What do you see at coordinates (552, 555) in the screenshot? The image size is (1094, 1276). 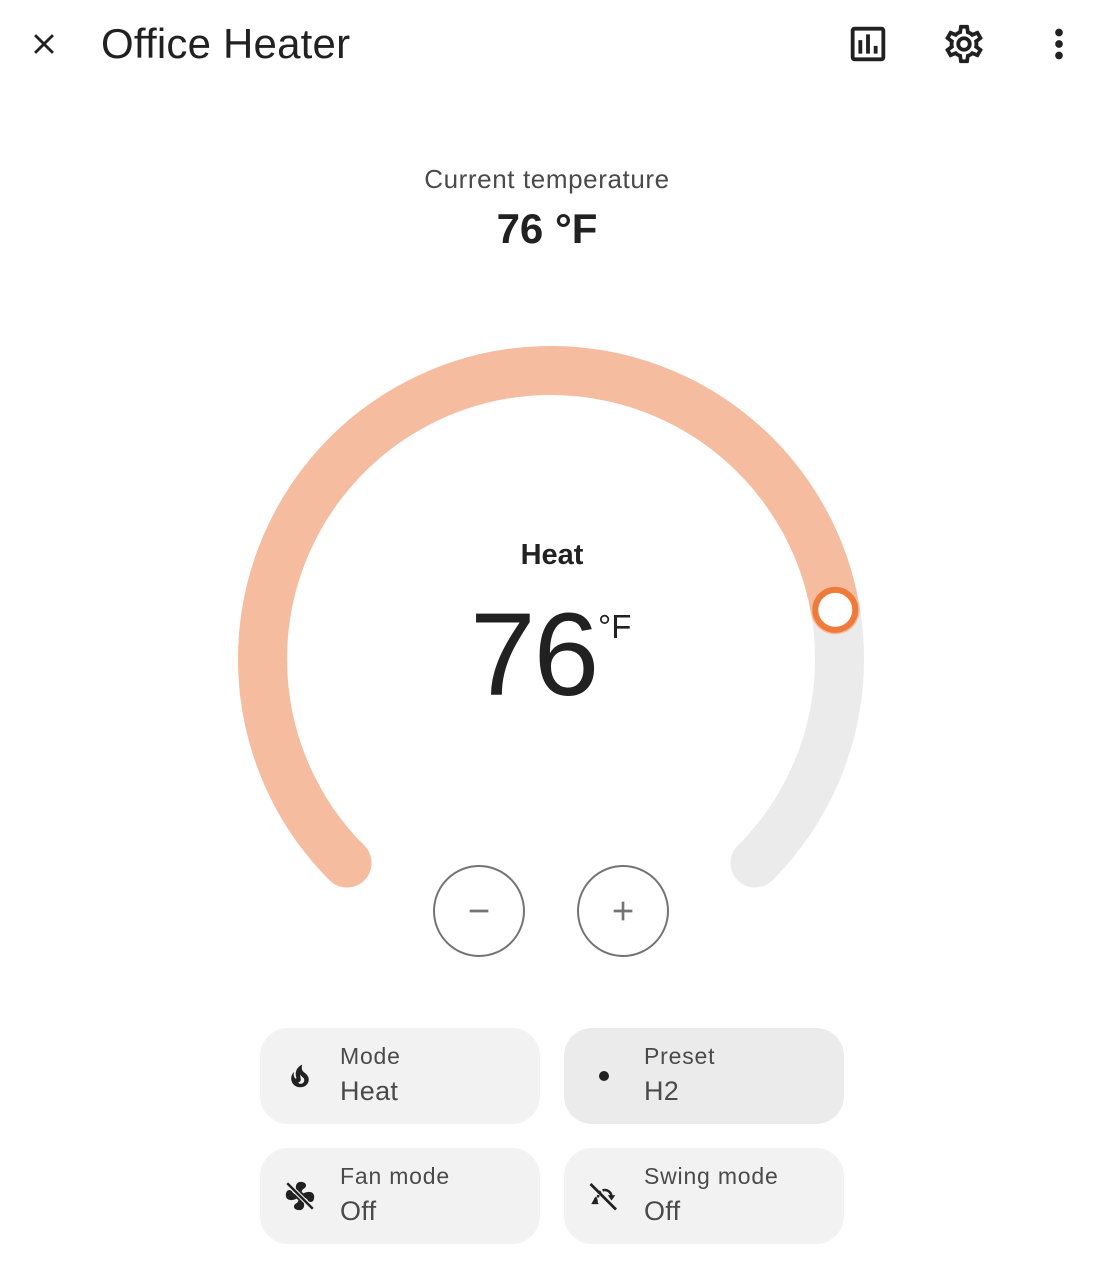 I see `hvac-mode-label: Heat` at bounding box center [552, 555].